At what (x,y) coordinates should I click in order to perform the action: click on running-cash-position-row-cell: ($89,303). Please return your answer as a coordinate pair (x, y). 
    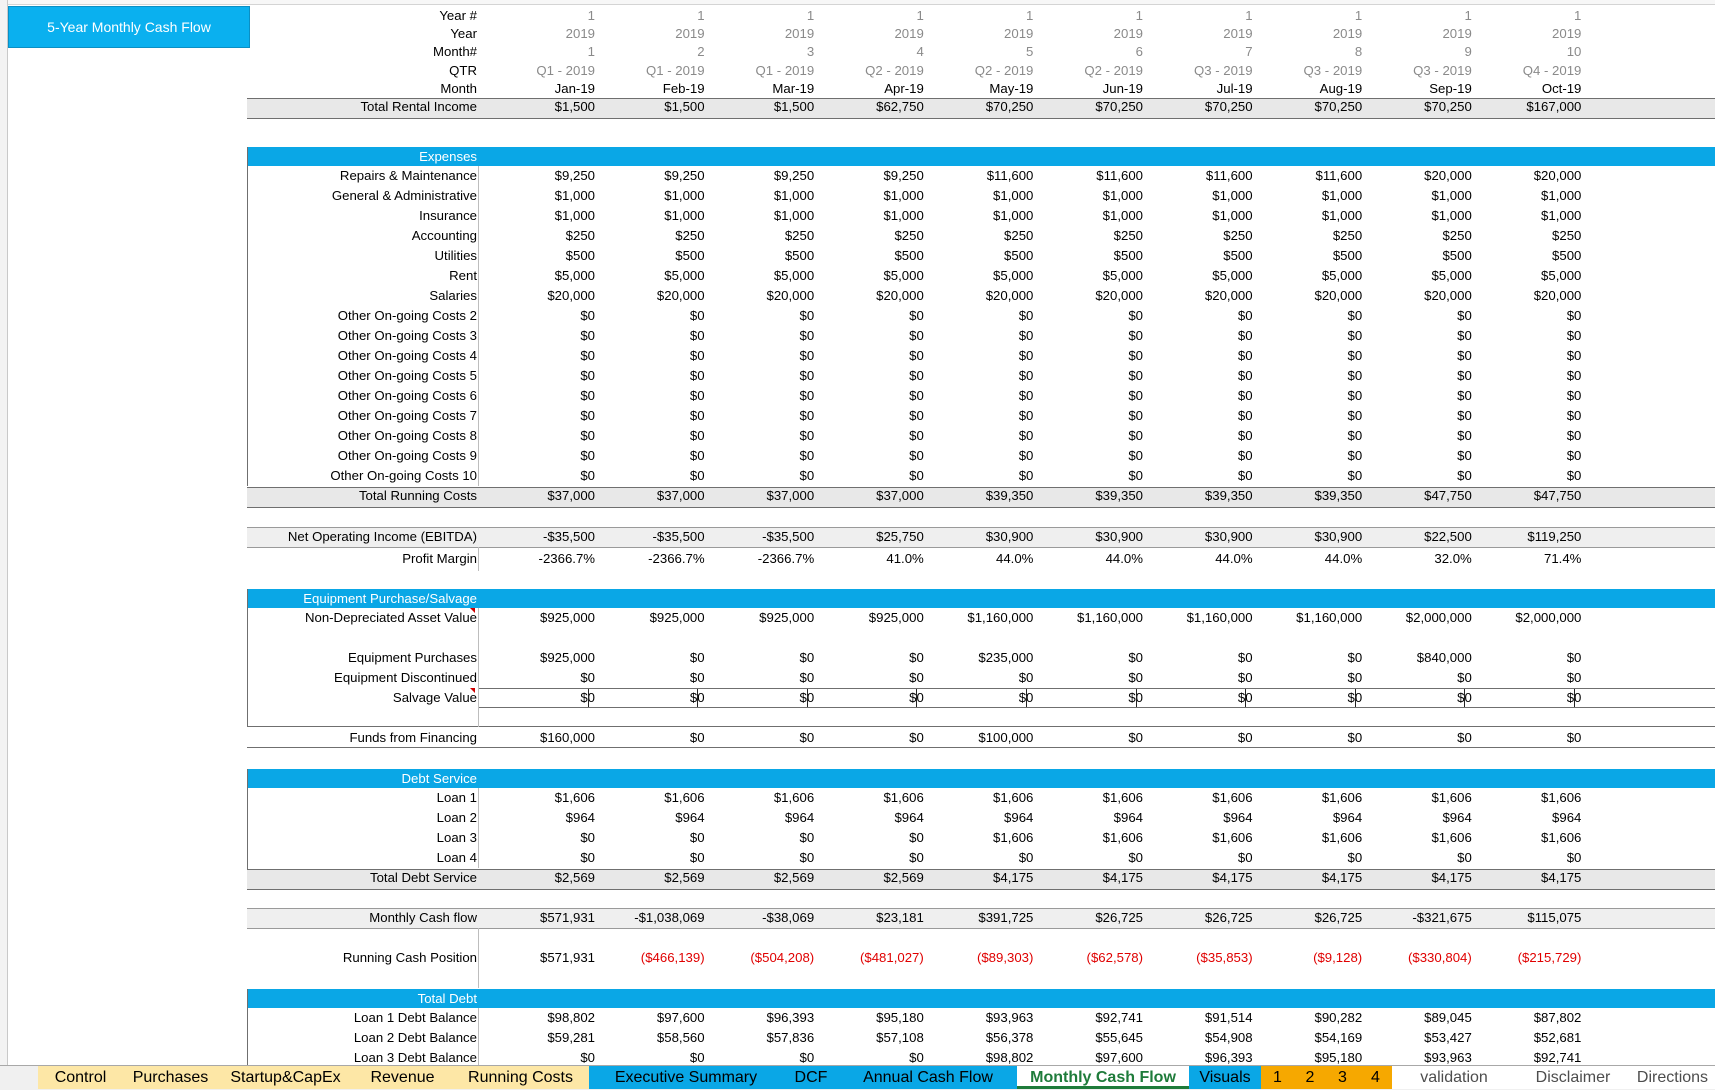
    Looking at the image, I should click on (975, 958).